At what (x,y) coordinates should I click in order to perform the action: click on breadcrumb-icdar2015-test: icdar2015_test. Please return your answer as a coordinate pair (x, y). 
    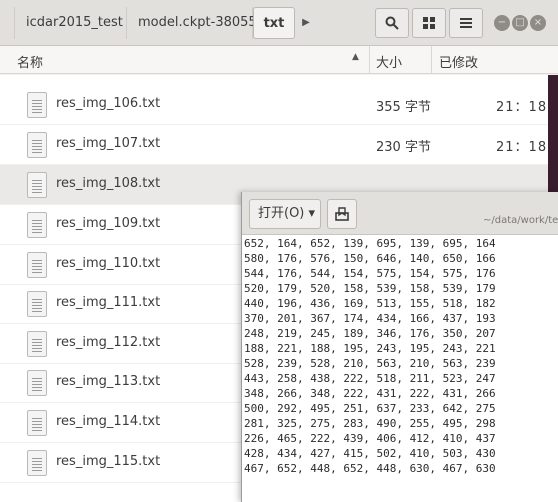
    Looking at the image, I should click on (71, 23).